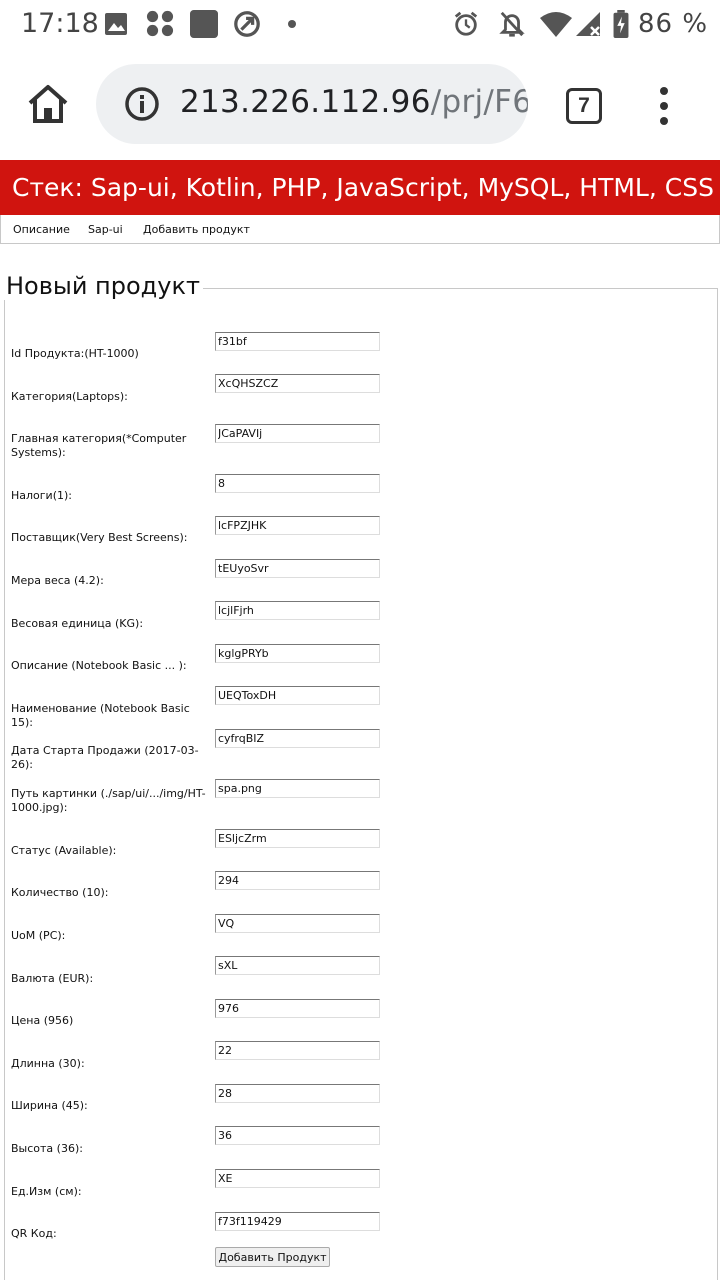  I want to click on field-label: Налоги(1):, so click(41, 495).